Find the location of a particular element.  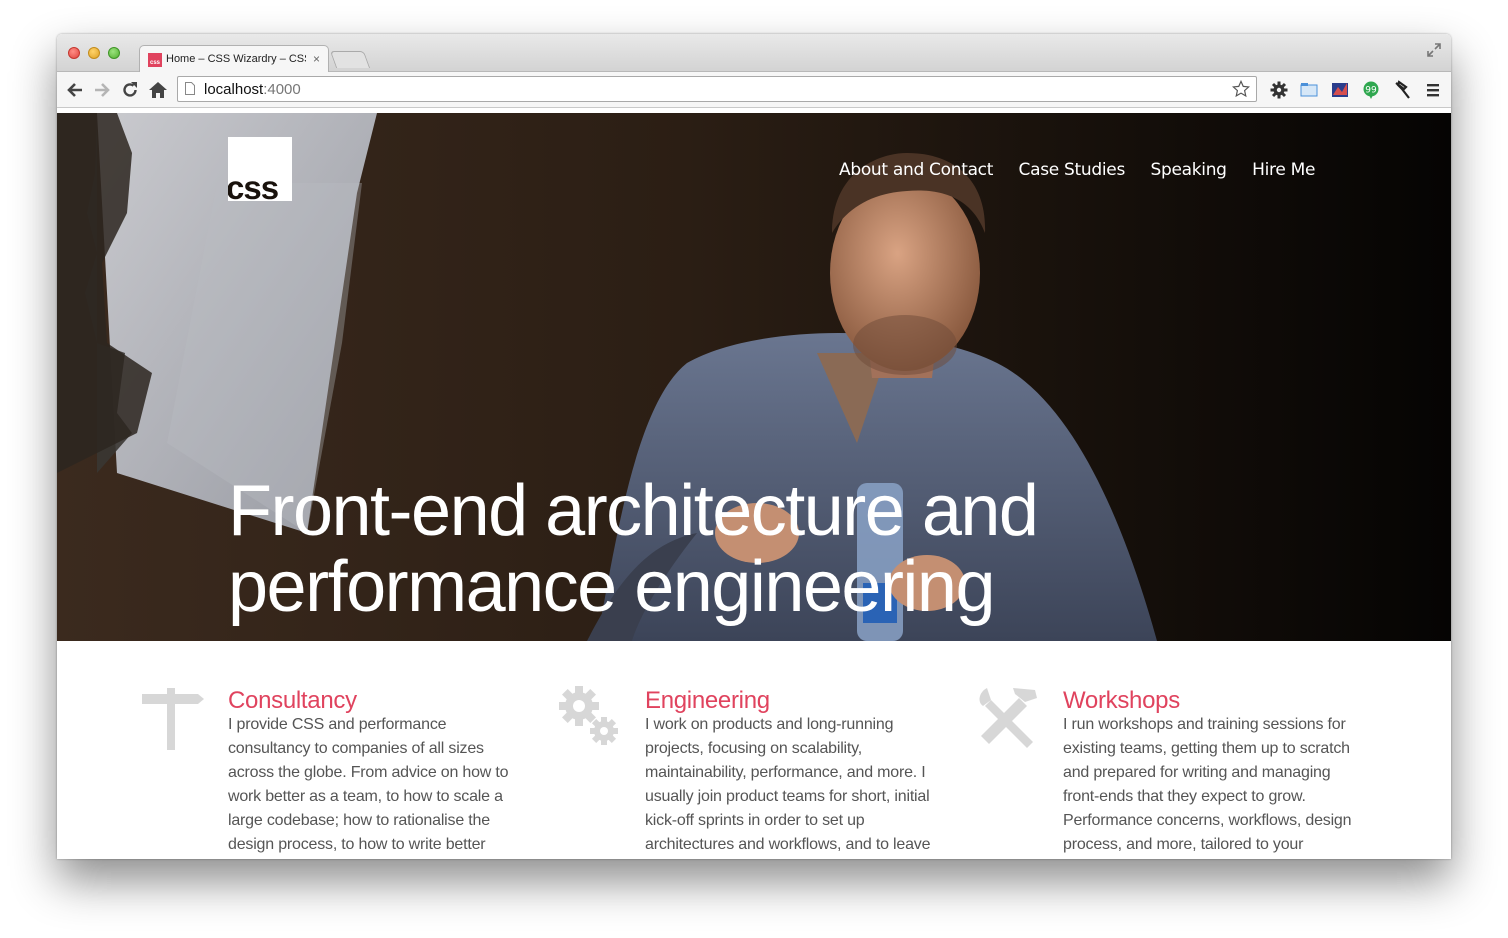

pin-extension-icon is located at coordinates (1402, 90).